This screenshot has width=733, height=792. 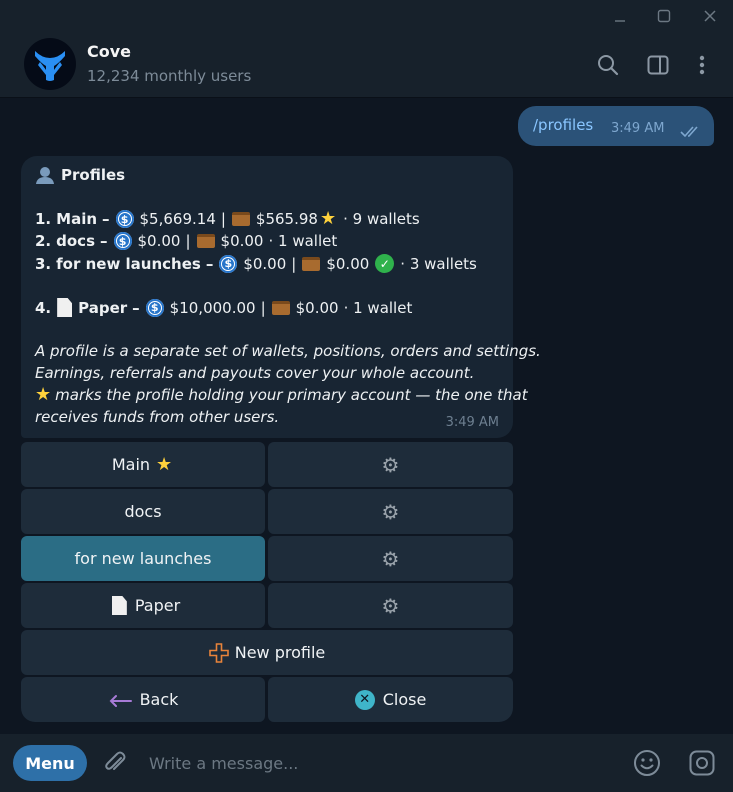 What do you see at coordinates (404, 699) in the screenshot?
I see `button-label: Close` at bounding box center [404, 699].